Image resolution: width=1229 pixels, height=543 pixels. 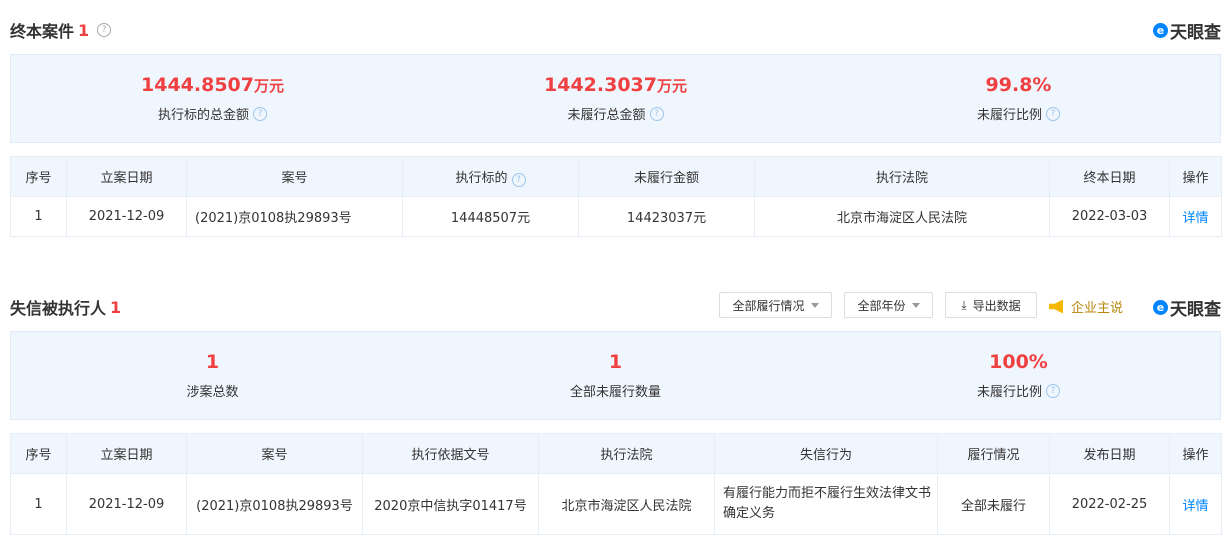 What do you see at coordinates (826, 504) in the screenshot?
I see `td: 有履行能力而拒不履行生效法律文书确定义务` at bounding box center [826, 504].